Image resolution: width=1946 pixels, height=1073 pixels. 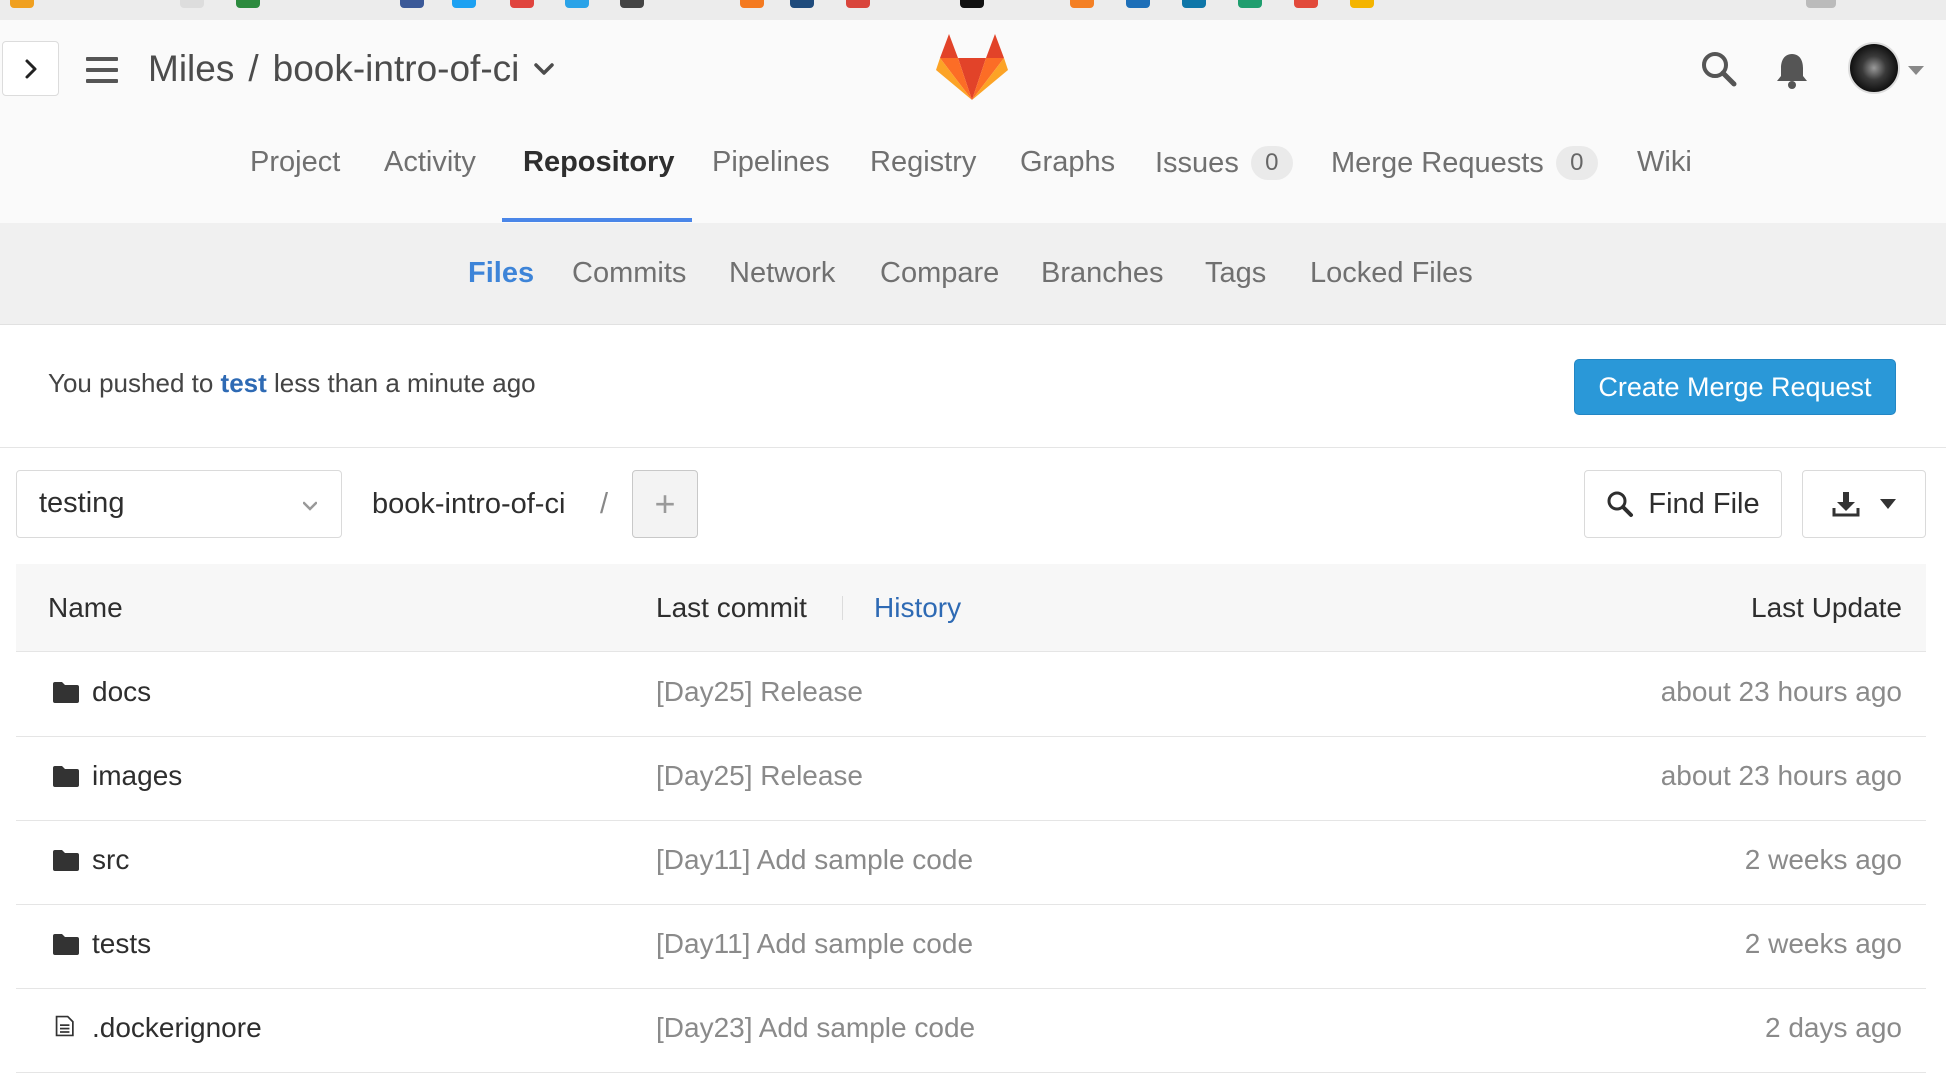 I want to click on hamburger-icon, so click(x=102, y=70).